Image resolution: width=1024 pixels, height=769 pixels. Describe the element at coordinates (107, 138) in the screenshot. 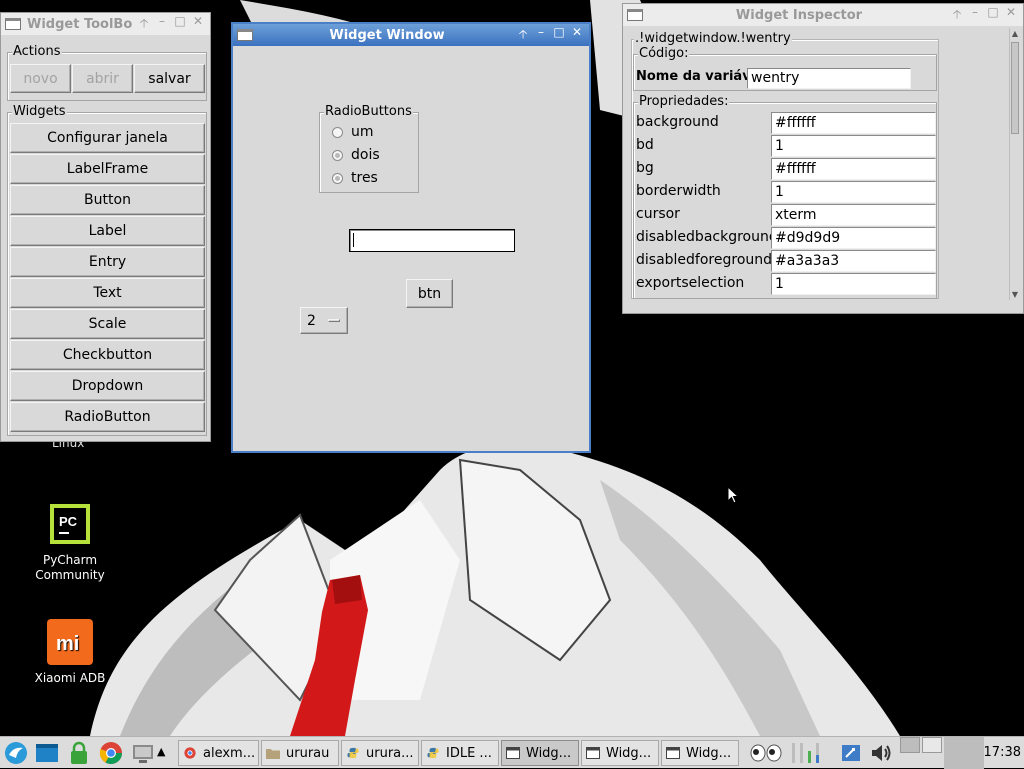

I see `add-configure-window-button: Configurar janela` at that location.